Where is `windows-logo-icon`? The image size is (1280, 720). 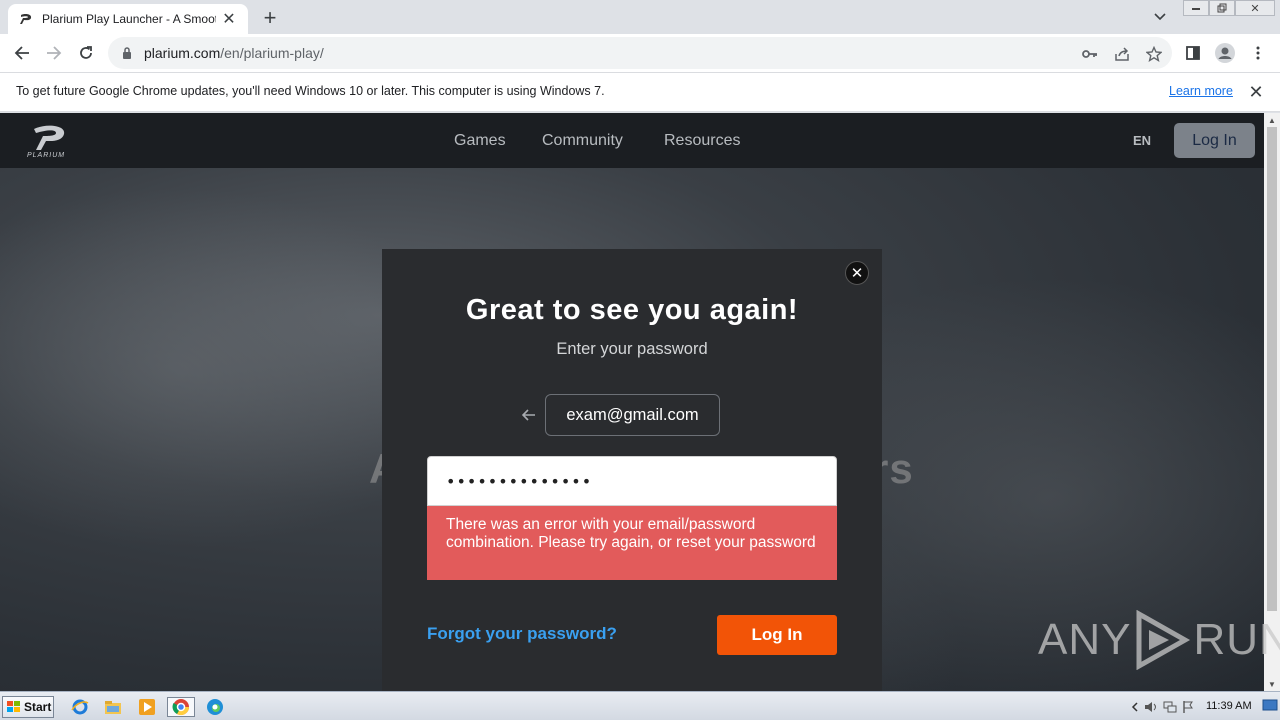 windows-logo-icon is located at coordinates (13, 706).